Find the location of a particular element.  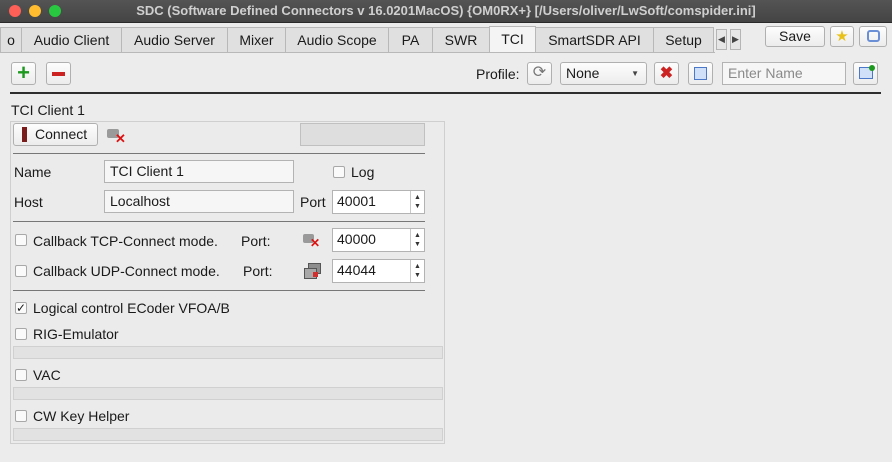

udp-port-value: 44044 is located at coordinates (356, 270).